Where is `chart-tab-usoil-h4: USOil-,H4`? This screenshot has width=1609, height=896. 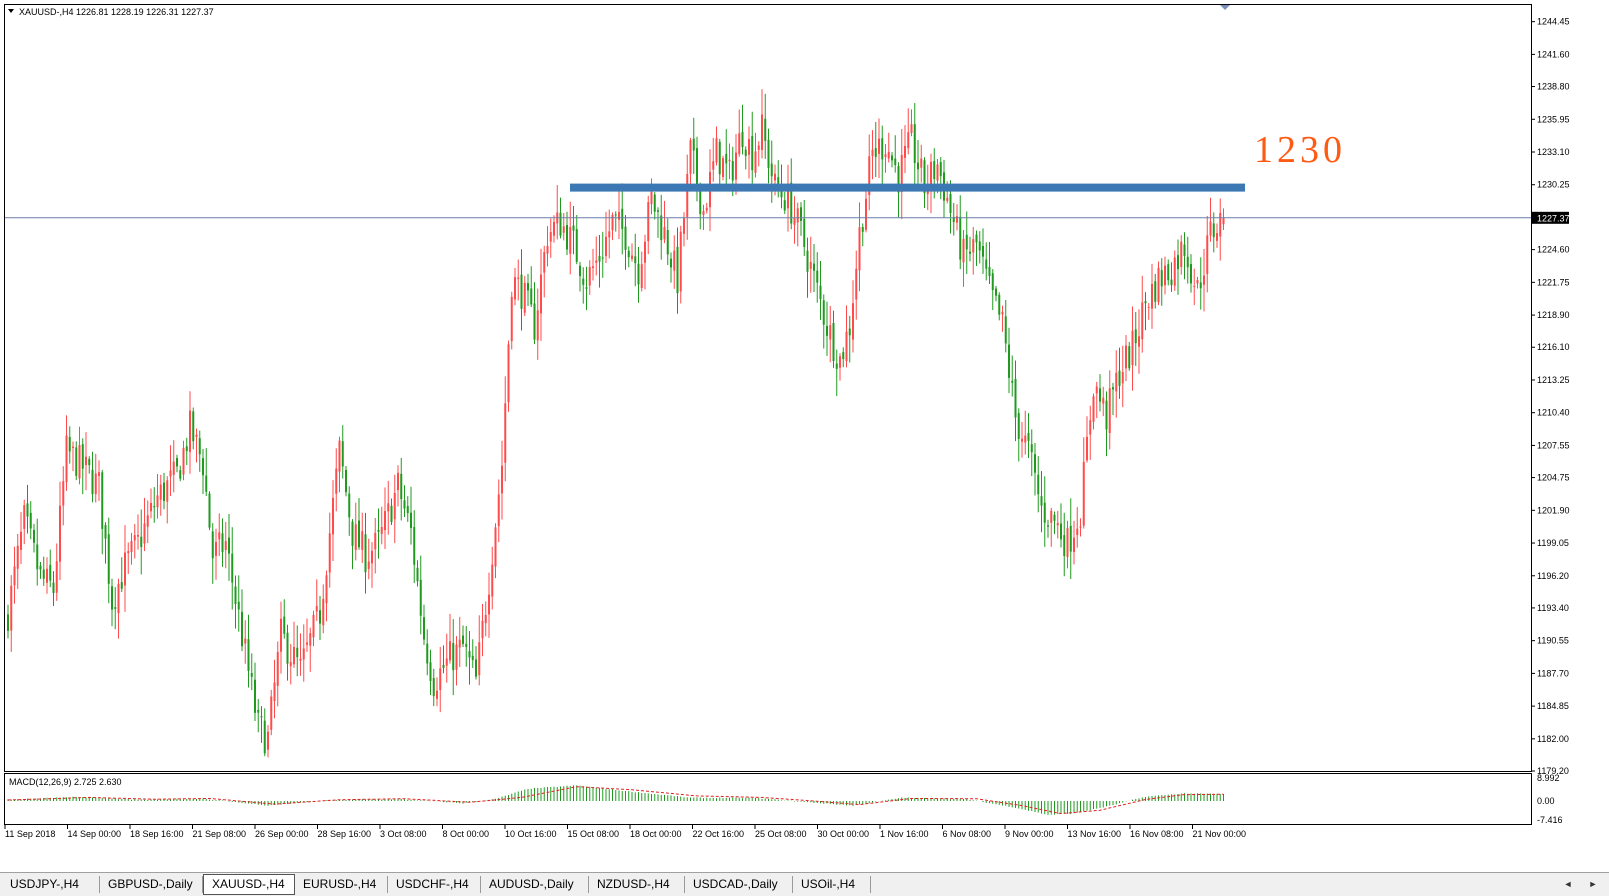 chart-tab-usoil-h4: USOil-,H4 is located at coordinates (832, 884).